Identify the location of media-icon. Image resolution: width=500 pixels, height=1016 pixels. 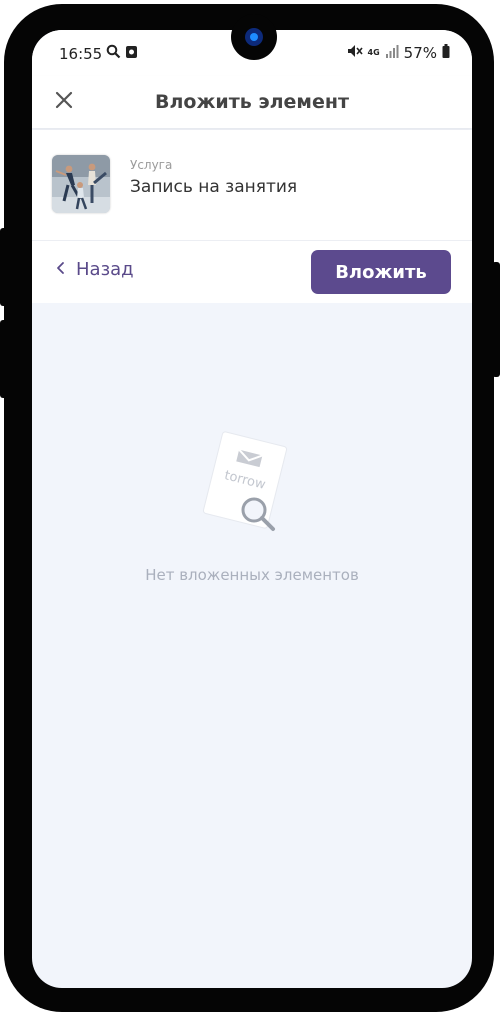
(131, 54).